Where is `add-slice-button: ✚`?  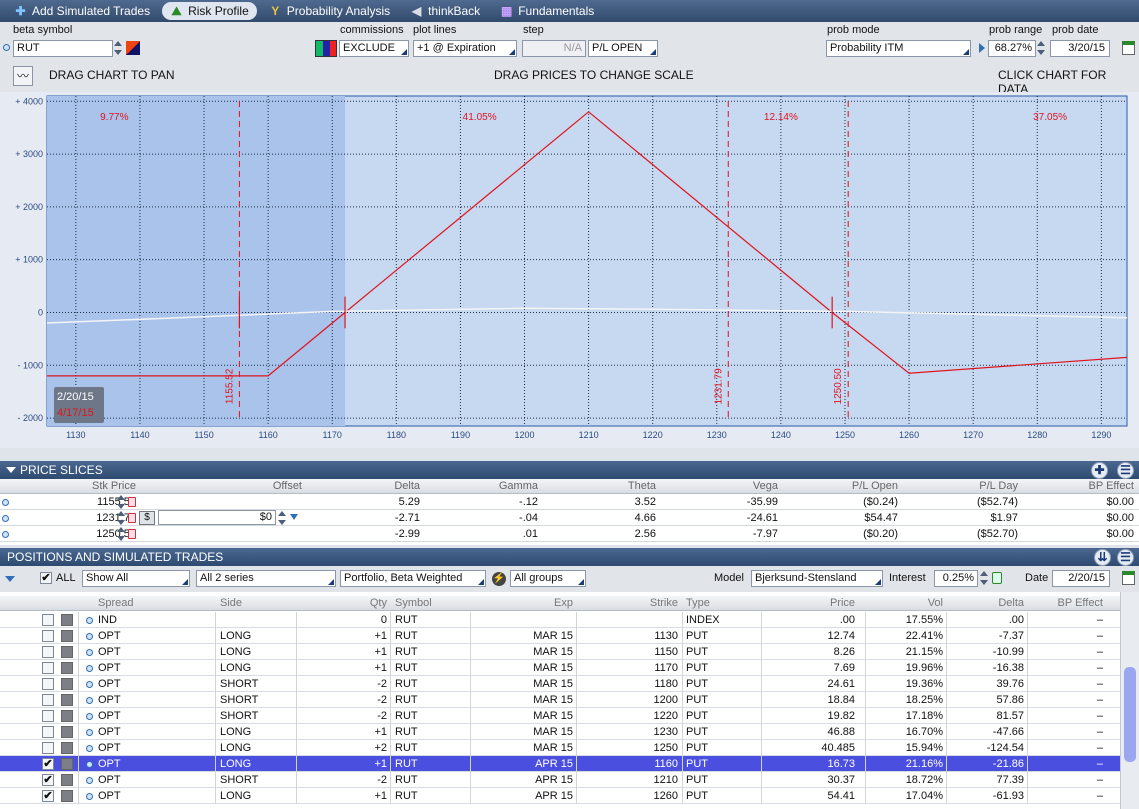 add-slice-button: ✚ is located at coordinates (1099, 470).